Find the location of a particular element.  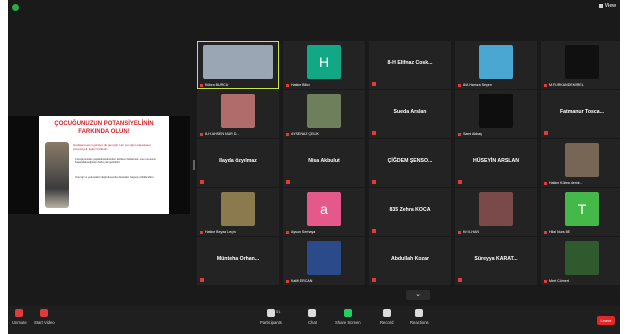

participant-tile: HÜSEYİN ARSLAN is located at coordinates (496, 163).